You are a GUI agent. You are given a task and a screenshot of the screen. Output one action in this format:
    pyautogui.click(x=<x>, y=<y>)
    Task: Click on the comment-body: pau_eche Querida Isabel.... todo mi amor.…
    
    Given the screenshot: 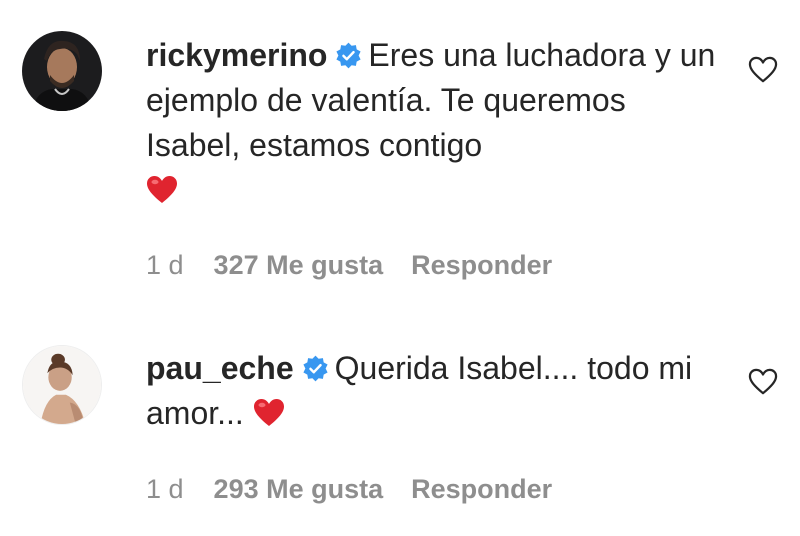 What is the action you would take?
    pyautogui.click(x=436, y=391)
    